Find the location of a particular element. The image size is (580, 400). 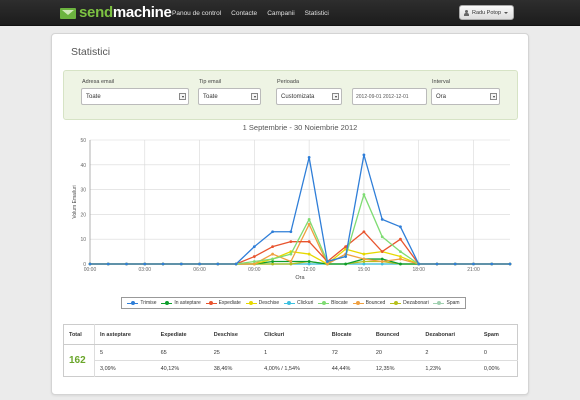

count-cell: 72 is located at coordinates (348, 352).